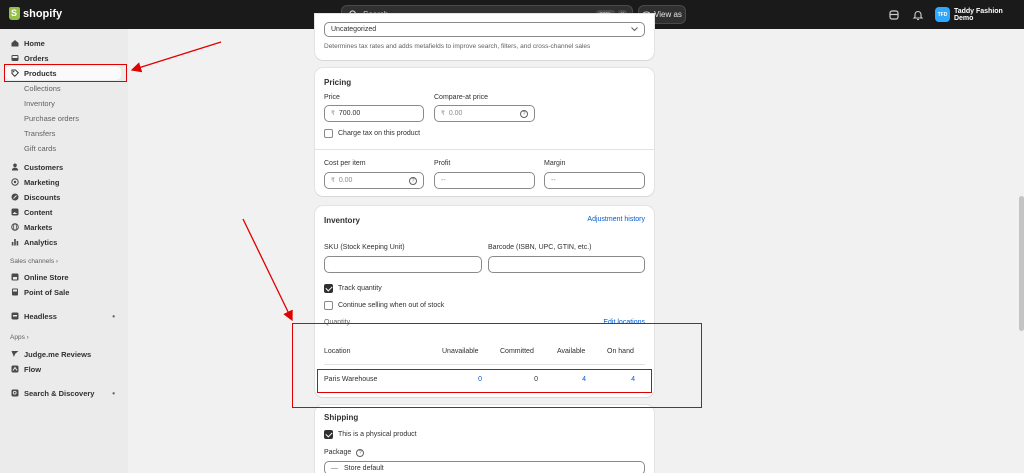 This screenshot has width=1024, height=473. Describe the element at coordinates (267, 270) in the screenshot. I see `arrow-to-quantity` at that location.